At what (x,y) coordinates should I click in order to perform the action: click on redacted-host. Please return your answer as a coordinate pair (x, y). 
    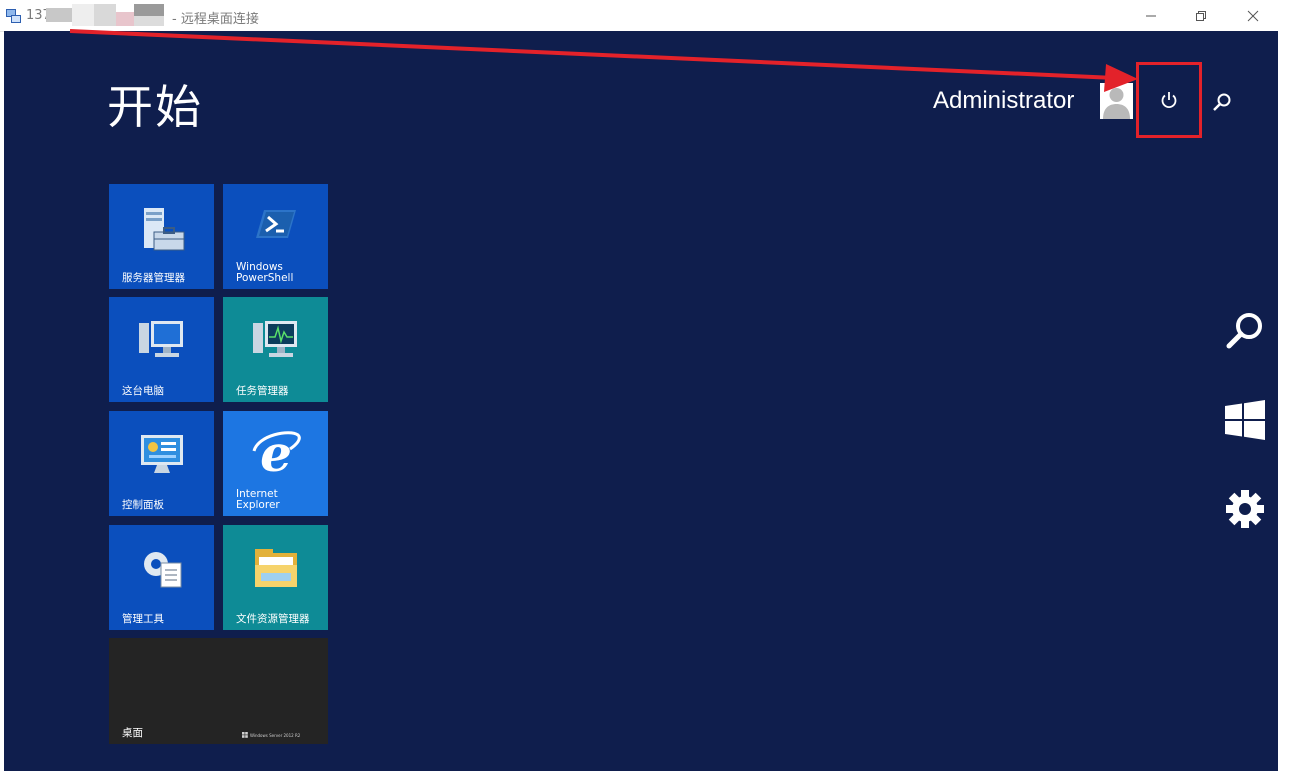
    Looking at the image, I should click on (107, 15).